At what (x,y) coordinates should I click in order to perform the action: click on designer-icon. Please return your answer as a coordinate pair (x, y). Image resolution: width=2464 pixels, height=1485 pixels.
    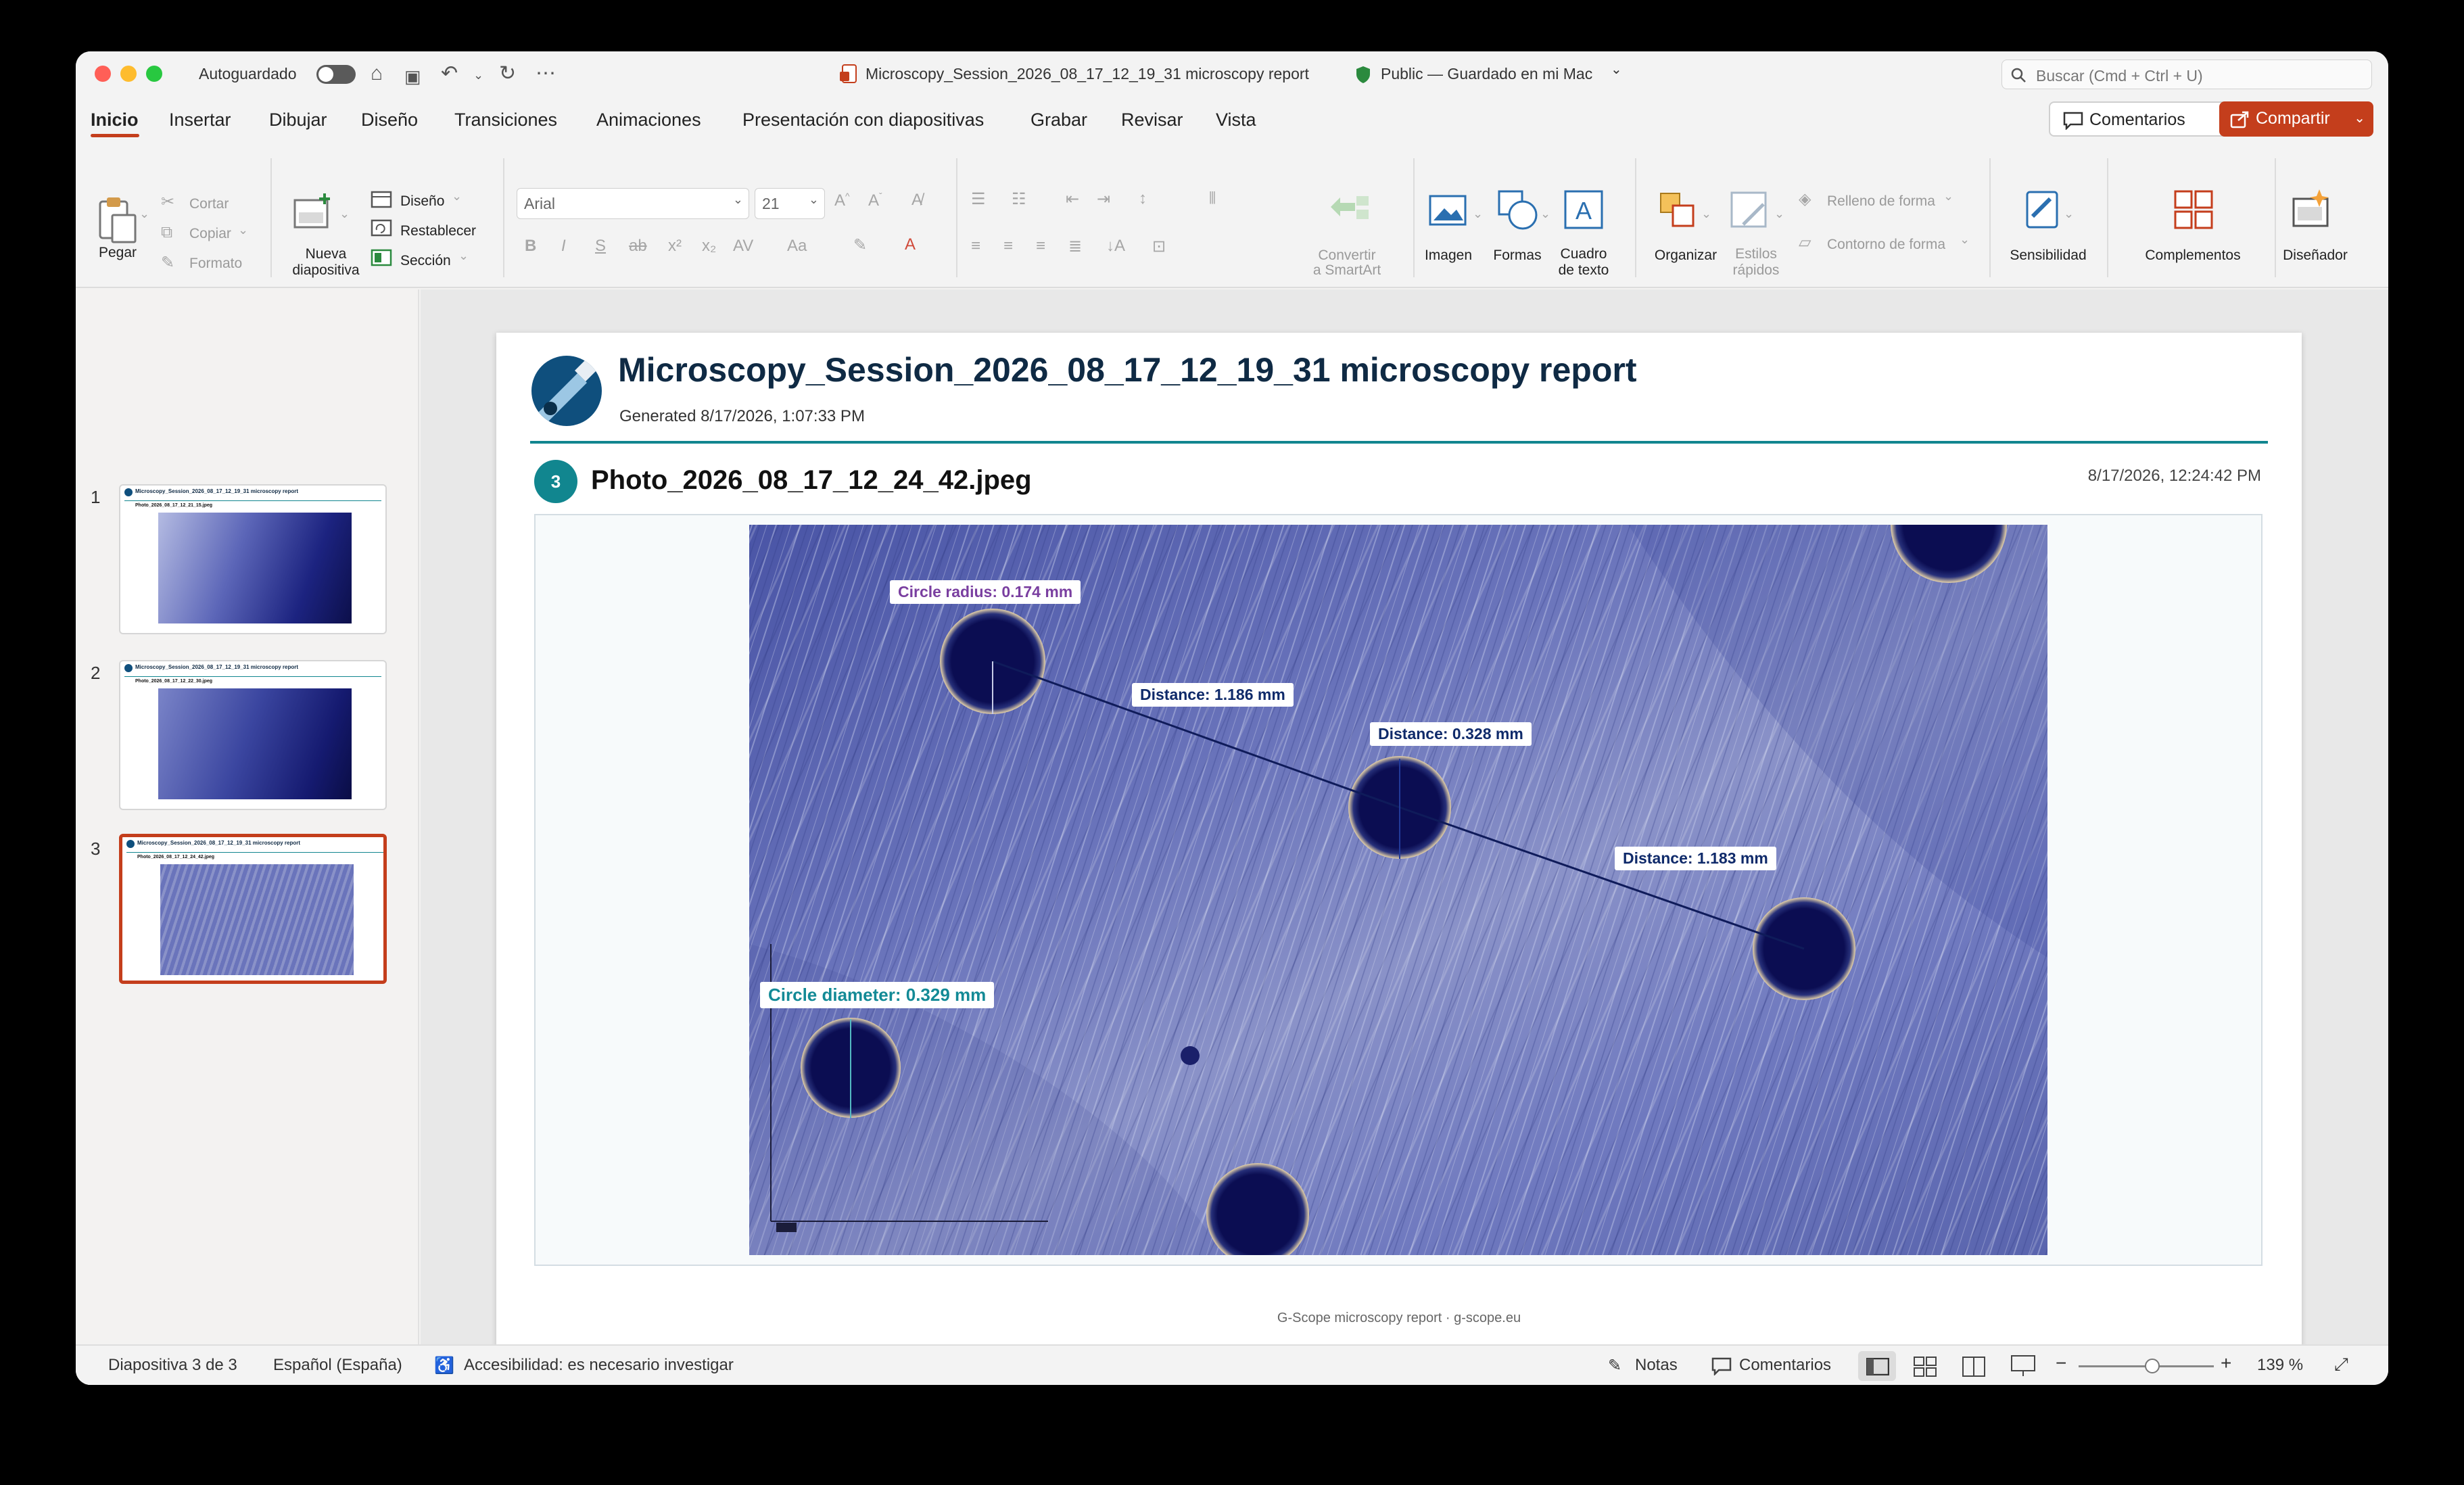
    Looking at the image, I should click on (2311, 209).